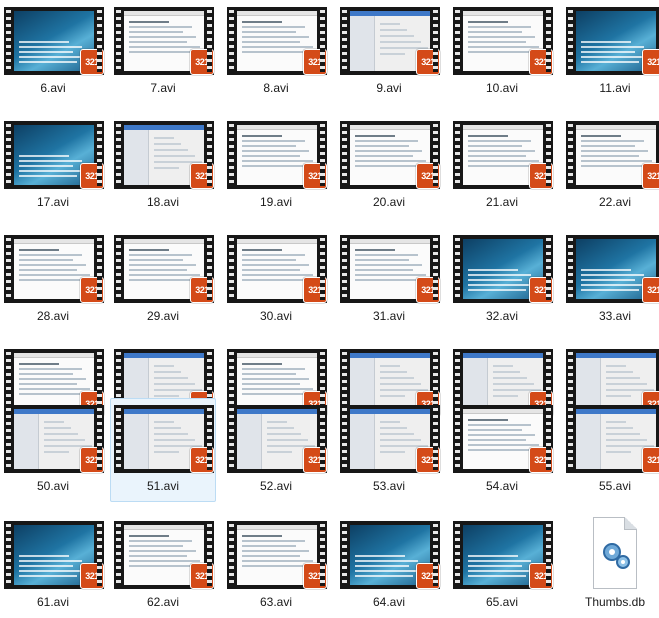 This screenshot has width=659, height=618. What do you see at coordinates (610, 52) in the screenshot?
I see `file-item: 321 11.avi` at bounding box center [610, 52].